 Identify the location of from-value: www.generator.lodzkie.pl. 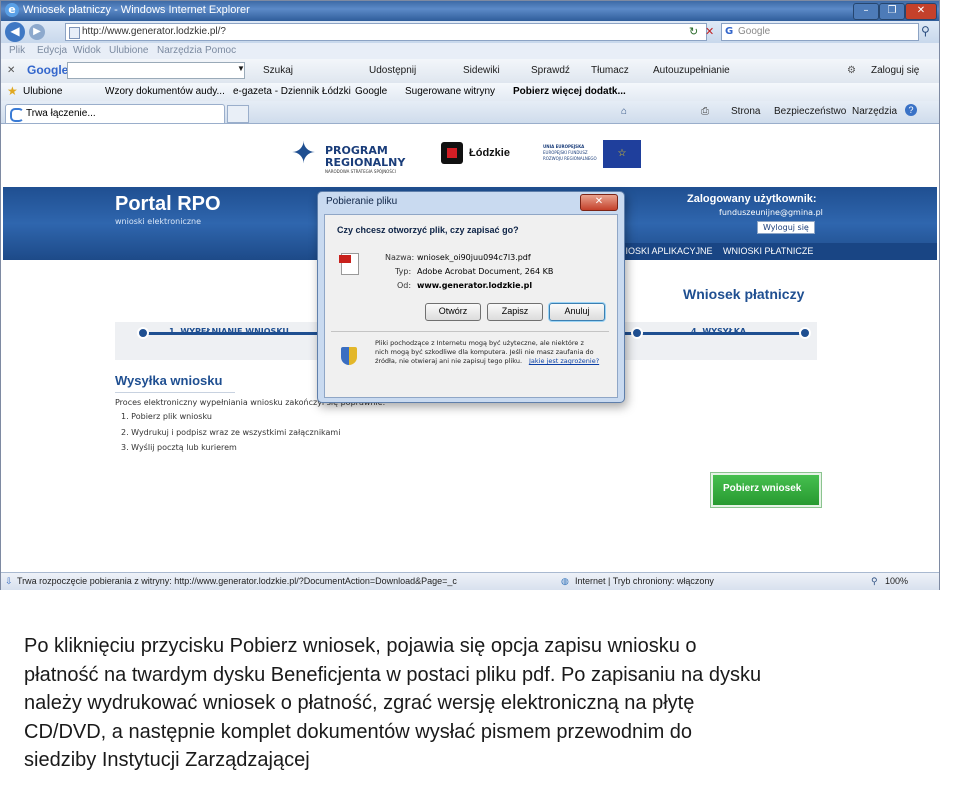
(475, 285).